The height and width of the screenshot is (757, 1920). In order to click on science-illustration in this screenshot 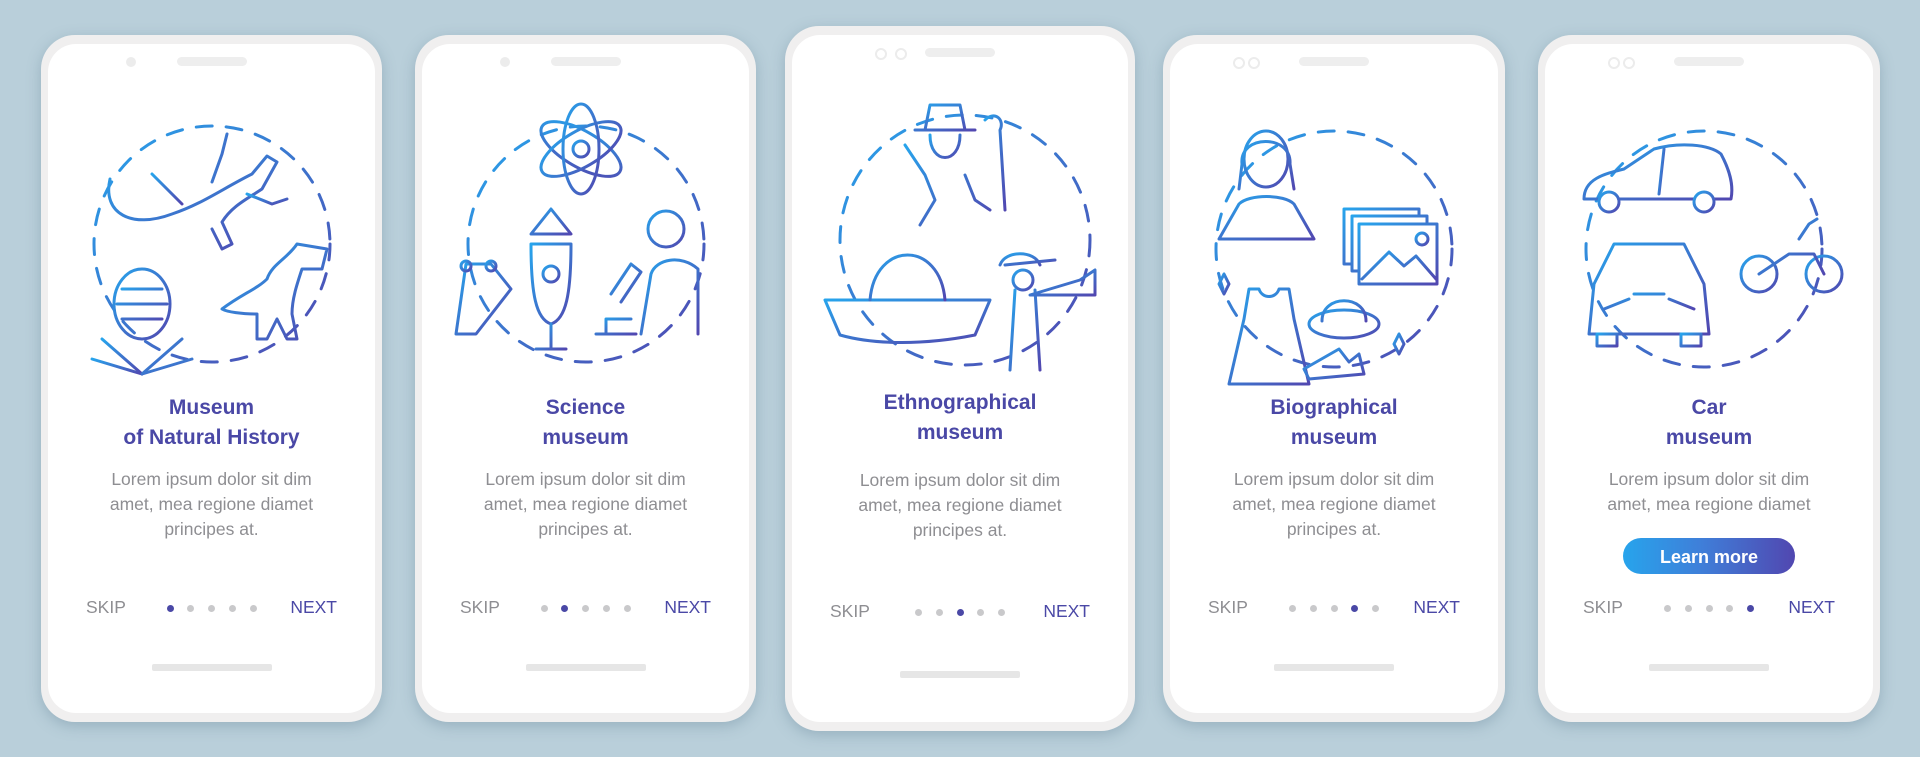, I will do `click(585, 244)`.